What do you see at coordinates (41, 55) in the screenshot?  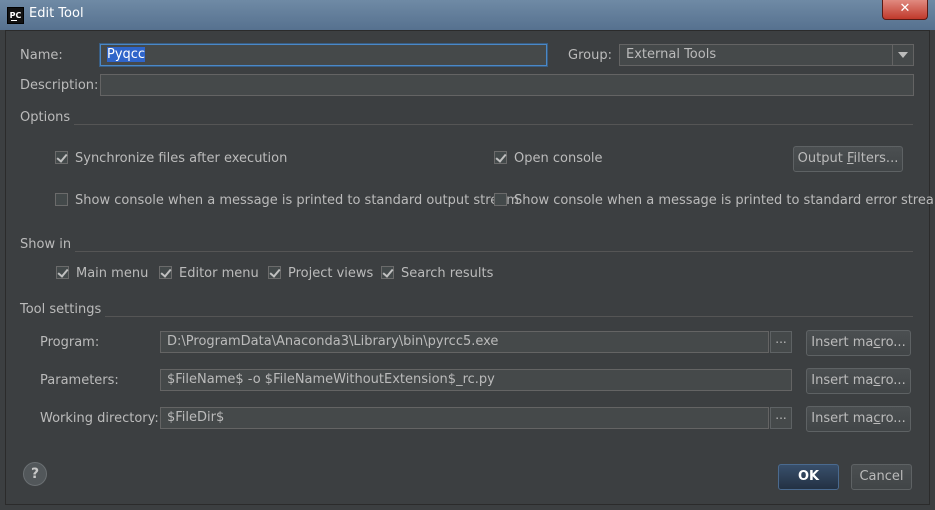 I see `name-label: Name:` at bounding box center [41, 55].